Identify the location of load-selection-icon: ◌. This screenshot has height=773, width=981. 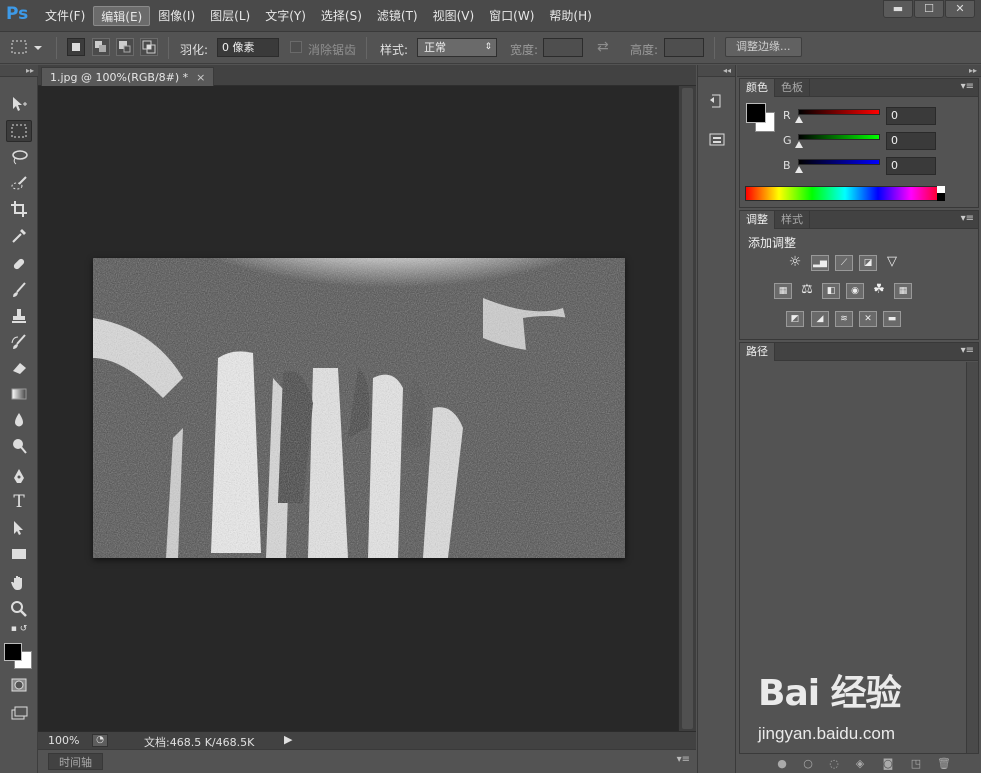
(834, 764).